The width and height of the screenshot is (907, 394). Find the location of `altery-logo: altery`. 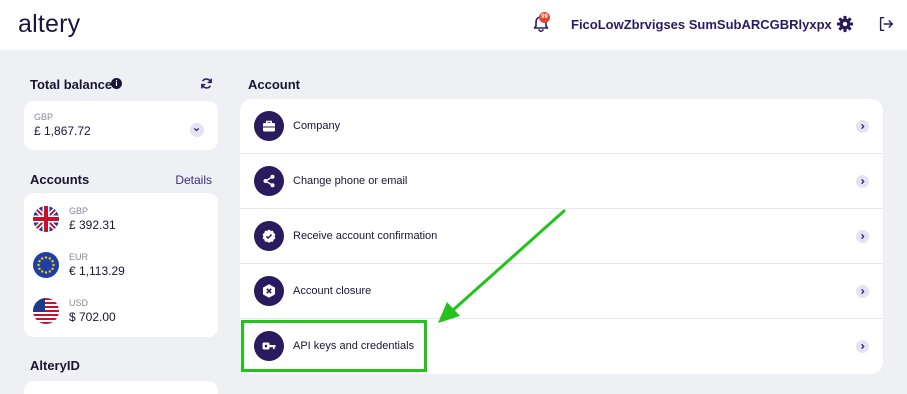

altery-logo: altery is located at coordinates (49, 24).